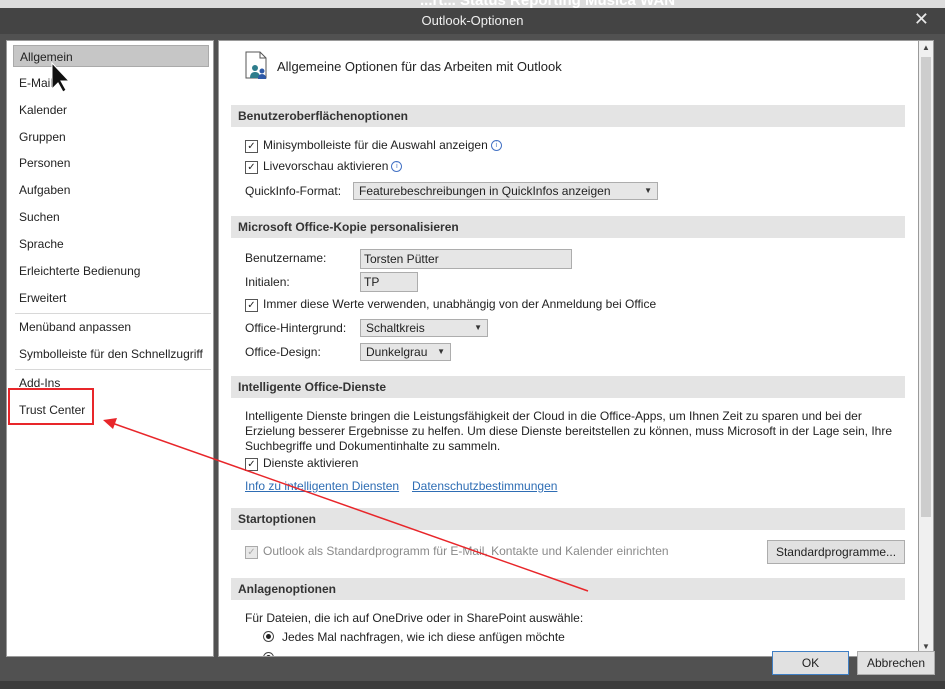  Describe the element at coordinates (61, 77) in the screenshot. I see `mouse-cursor-icon` at that location.